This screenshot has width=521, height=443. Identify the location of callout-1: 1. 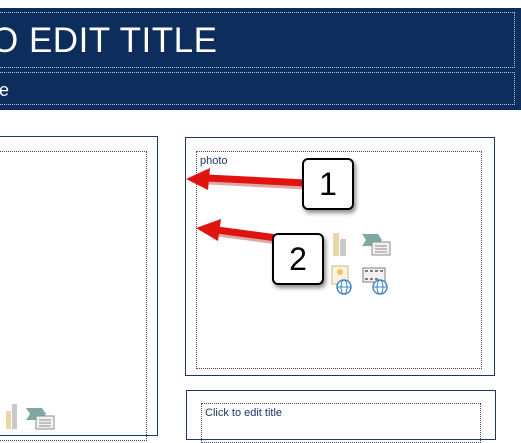
(328, 184).